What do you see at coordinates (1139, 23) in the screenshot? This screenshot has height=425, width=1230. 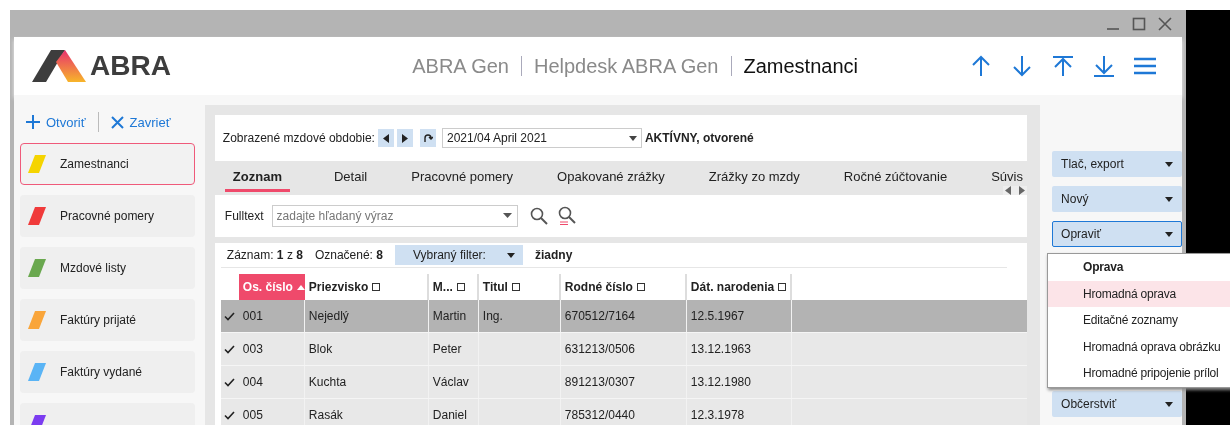 I see `maximize-icon` at bounding box center [1139, 23].